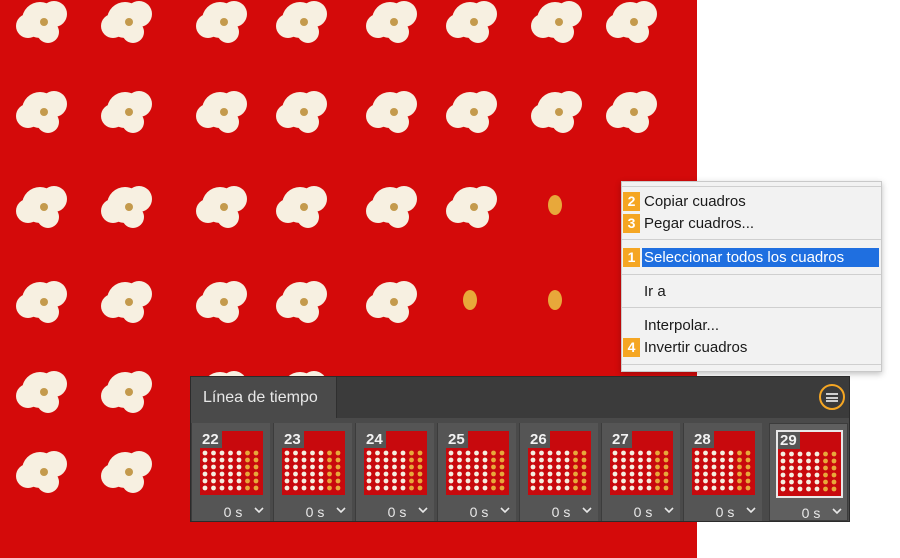 The image size is (900, 558). I want to click on panel-menu-icon, so click(832, 397).